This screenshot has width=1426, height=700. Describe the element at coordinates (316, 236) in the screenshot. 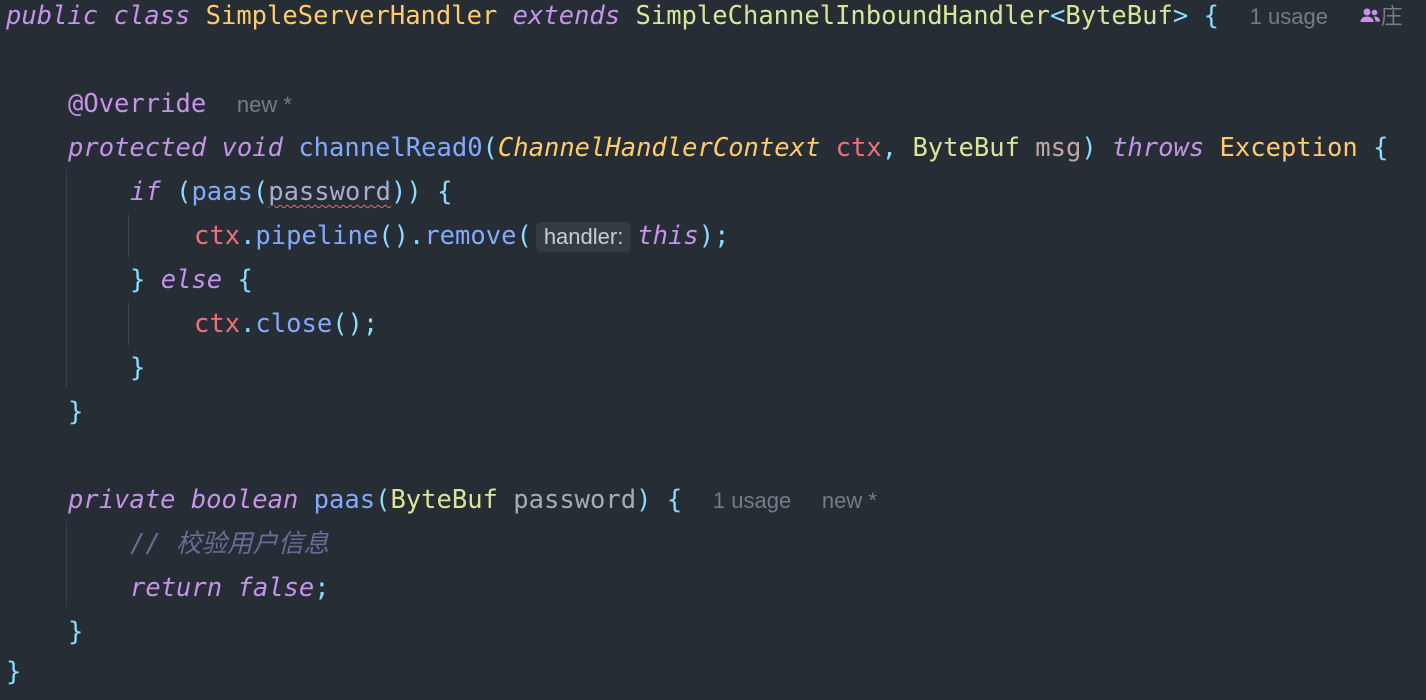

I see `call-pipeline: pipeline` at that location.